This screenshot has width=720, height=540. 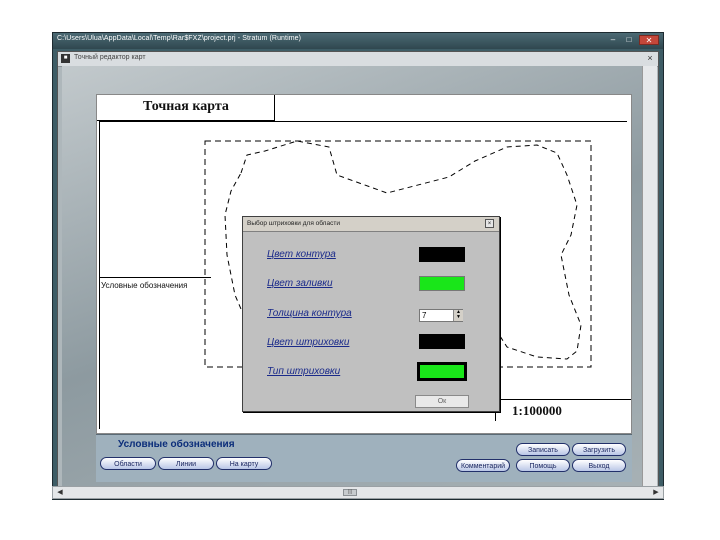 I want to click on maximize-icon: □, so click(x=629, y=40).